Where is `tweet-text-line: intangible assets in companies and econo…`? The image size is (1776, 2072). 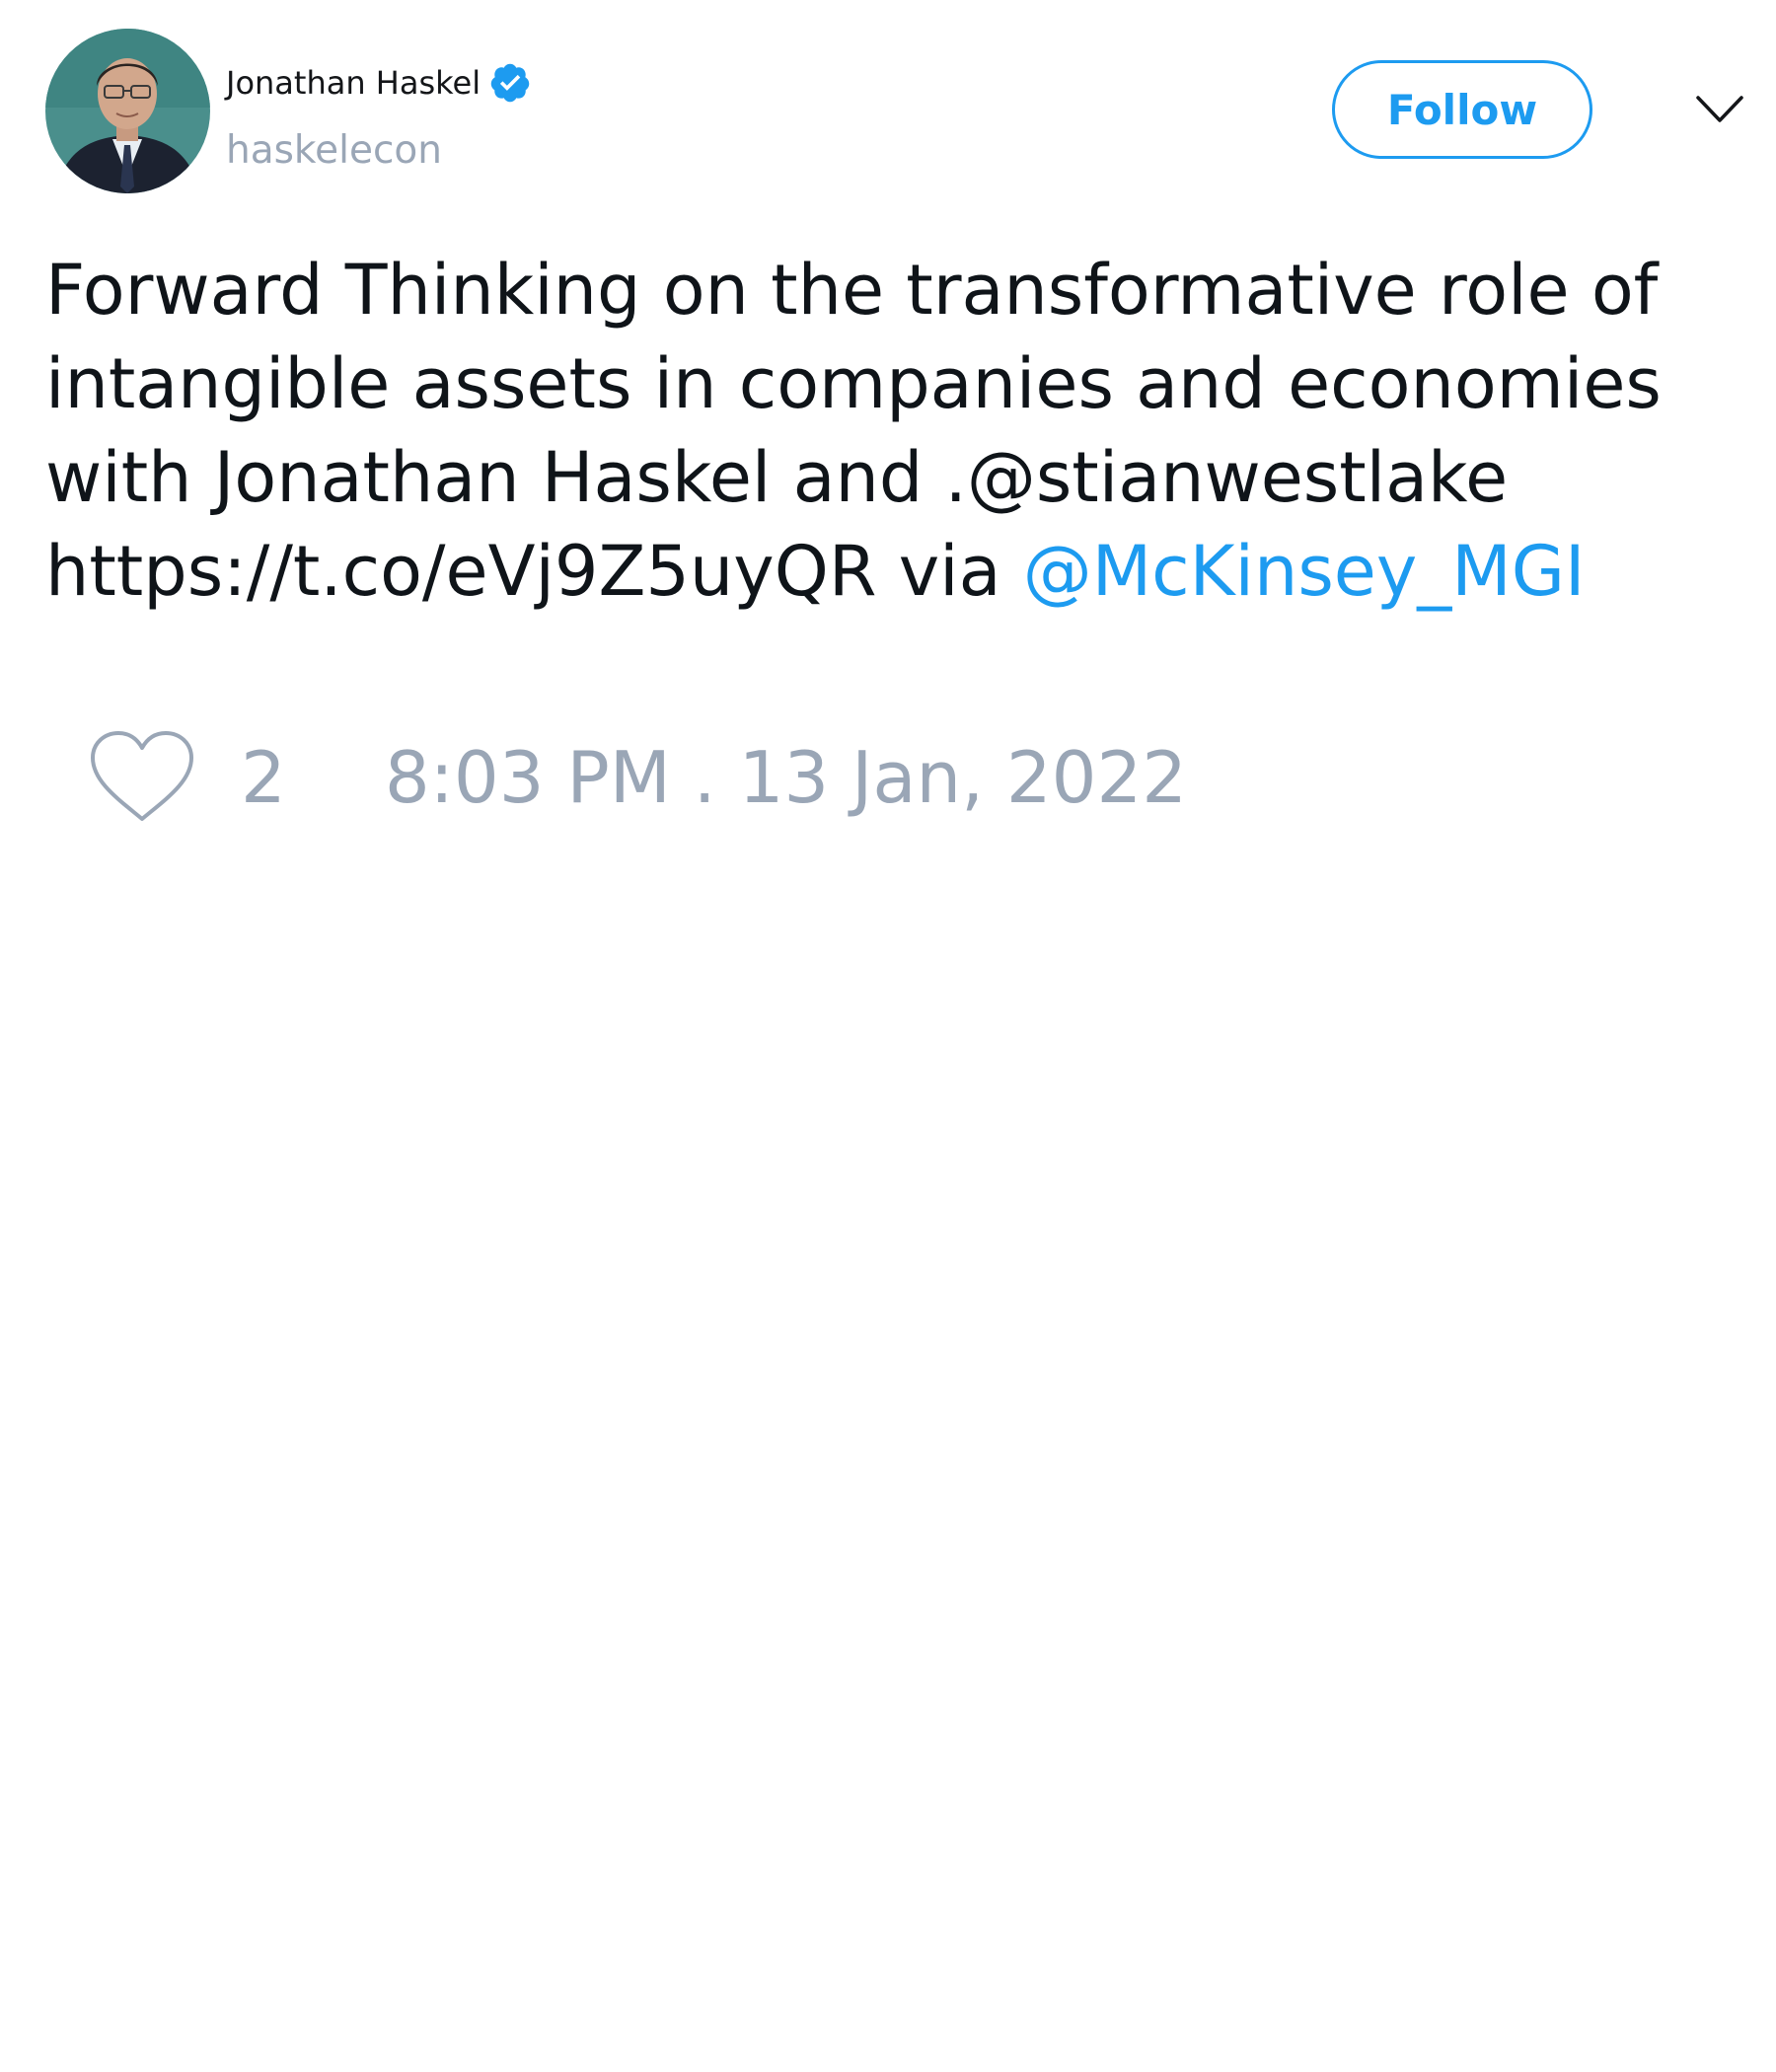 tweet-text-line: intangible assets in companies and econo… is located at coordinates (854, 383).